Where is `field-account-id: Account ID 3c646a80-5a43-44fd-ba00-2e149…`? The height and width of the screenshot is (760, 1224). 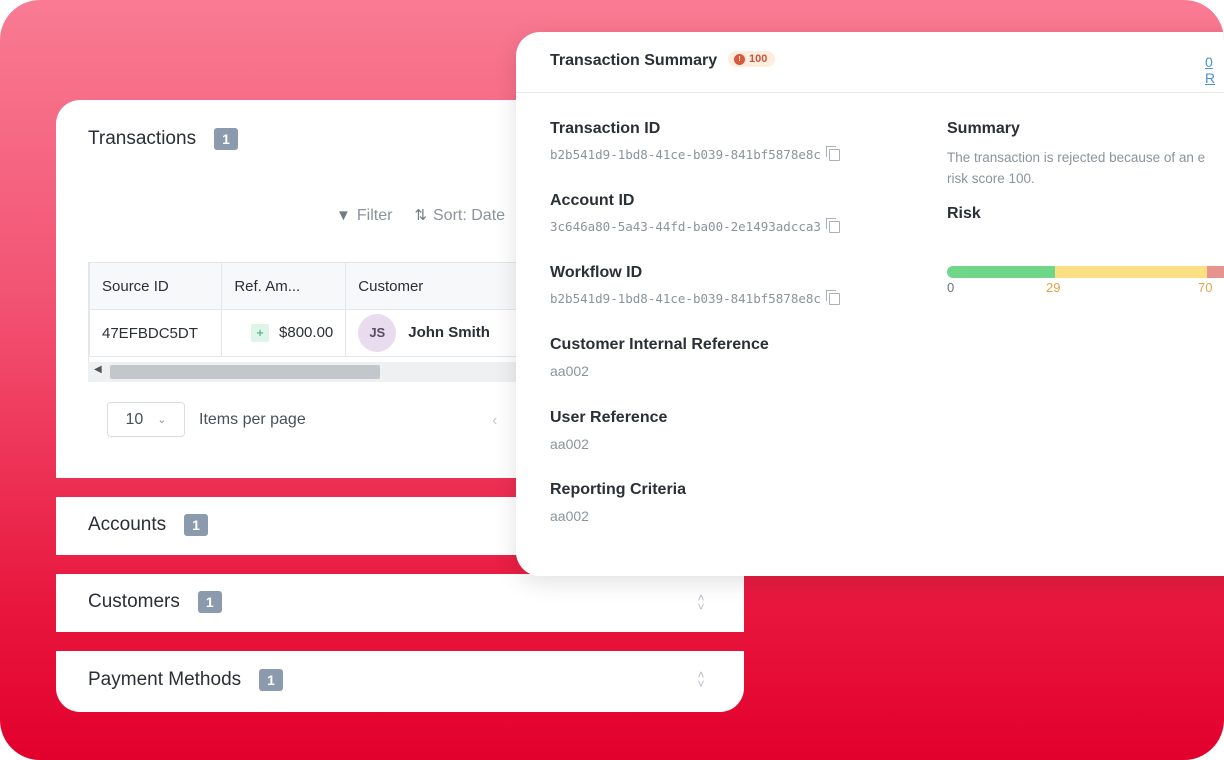 field-account-id: Account ID 3c646a80-5a43-44fd-ba00-2e149… is located at coordinates (695, 213).